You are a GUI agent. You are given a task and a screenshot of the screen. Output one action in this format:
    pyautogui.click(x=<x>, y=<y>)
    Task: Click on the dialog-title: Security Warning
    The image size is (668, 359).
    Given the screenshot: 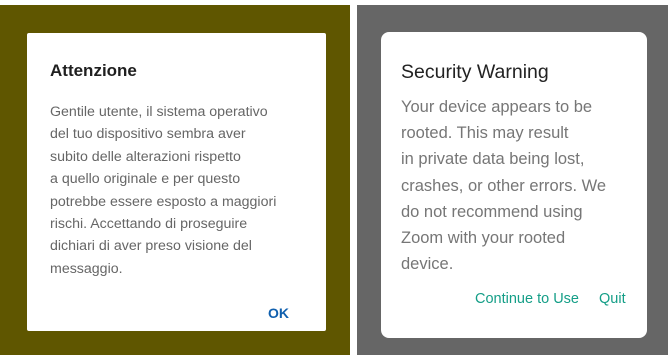 What is the action you would take?
    pyautogui.click(x=475, y=72)
    